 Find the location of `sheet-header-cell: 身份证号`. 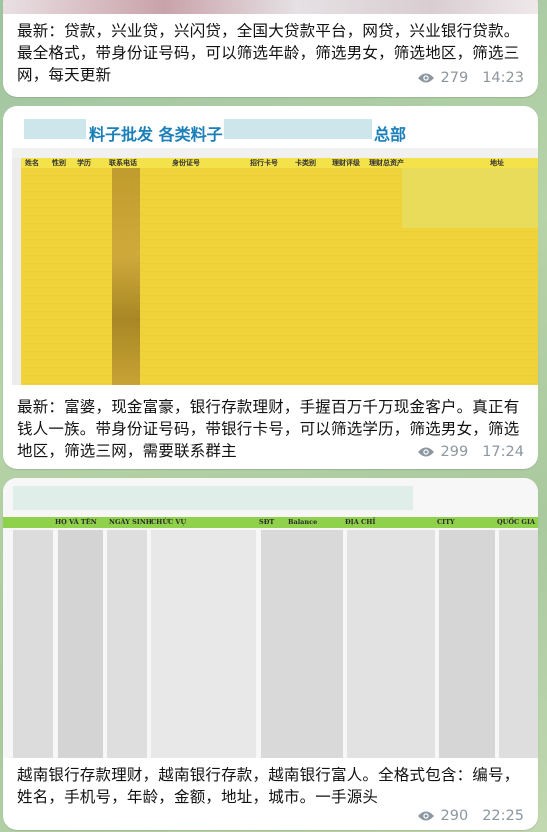

sheet-header-cell: 身份证号 is located at coordinates (186, 163).